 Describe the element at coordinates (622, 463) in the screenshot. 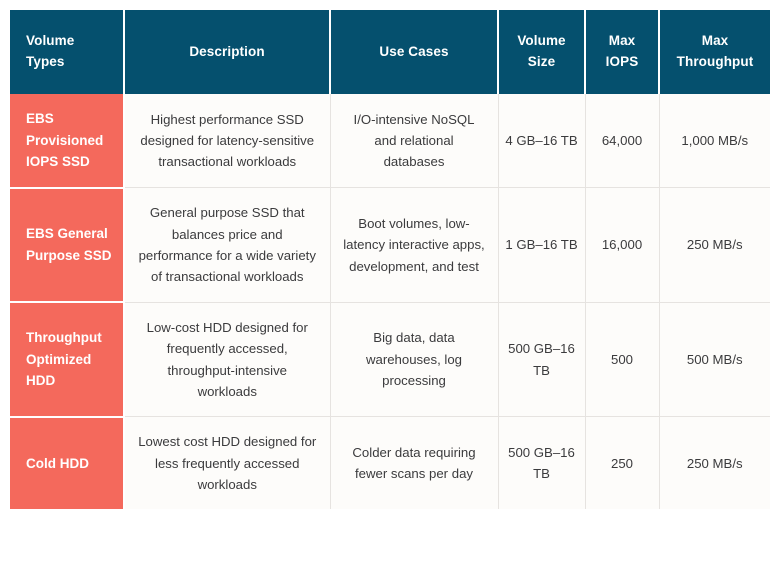

I see `cell-max-iops: 250` at that location.